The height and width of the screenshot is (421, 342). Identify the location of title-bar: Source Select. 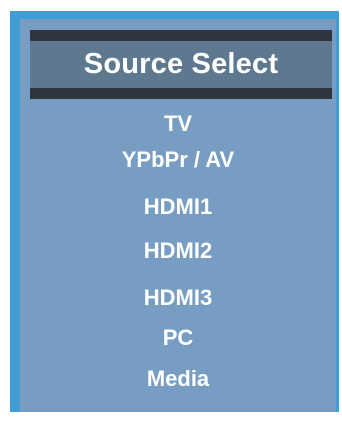
(181, 64).